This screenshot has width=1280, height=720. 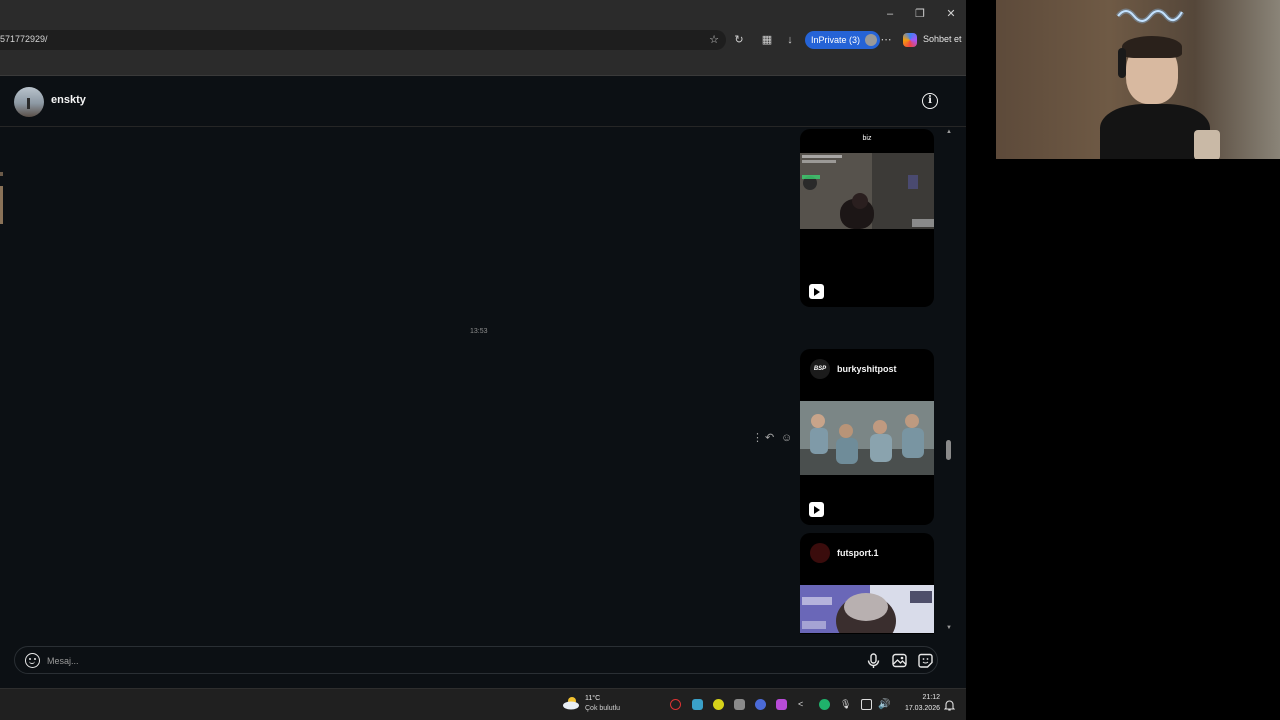 I want to click on copilot-label: Sohbet et, so click(x=942, y=39).